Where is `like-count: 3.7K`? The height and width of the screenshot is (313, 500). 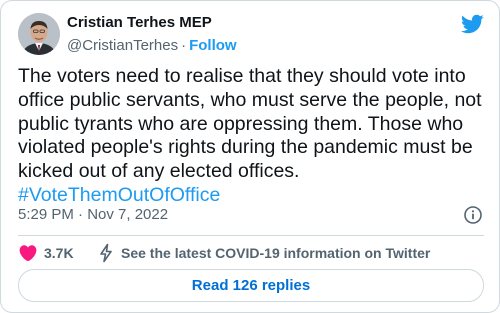 like-count: 3.7K is located at coordinates (59, 253).